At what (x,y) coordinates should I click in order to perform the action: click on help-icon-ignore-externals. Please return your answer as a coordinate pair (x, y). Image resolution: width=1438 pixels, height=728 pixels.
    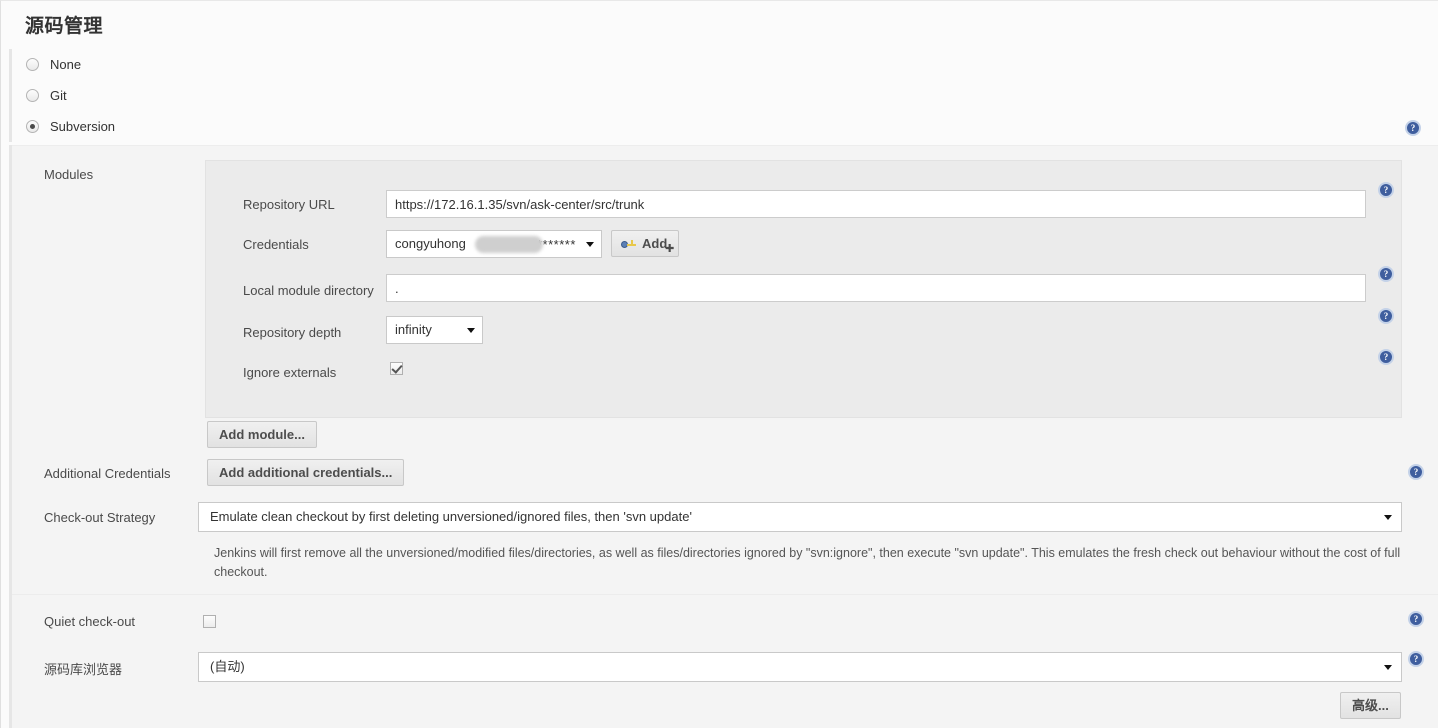
    Looking at the image, I should click on (1386, 357).